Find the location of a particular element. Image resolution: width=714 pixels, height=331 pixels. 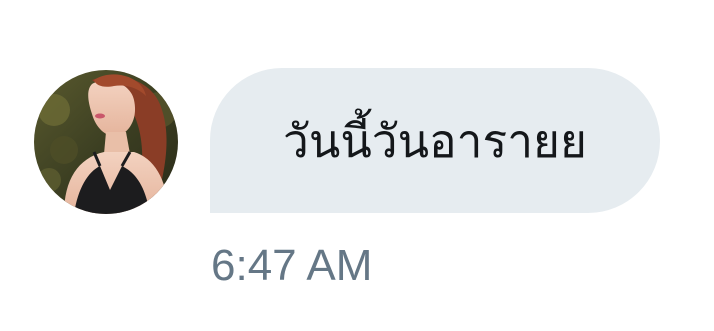

message-text: วันนี้วันอารายย is located at coordinates (435, 140).